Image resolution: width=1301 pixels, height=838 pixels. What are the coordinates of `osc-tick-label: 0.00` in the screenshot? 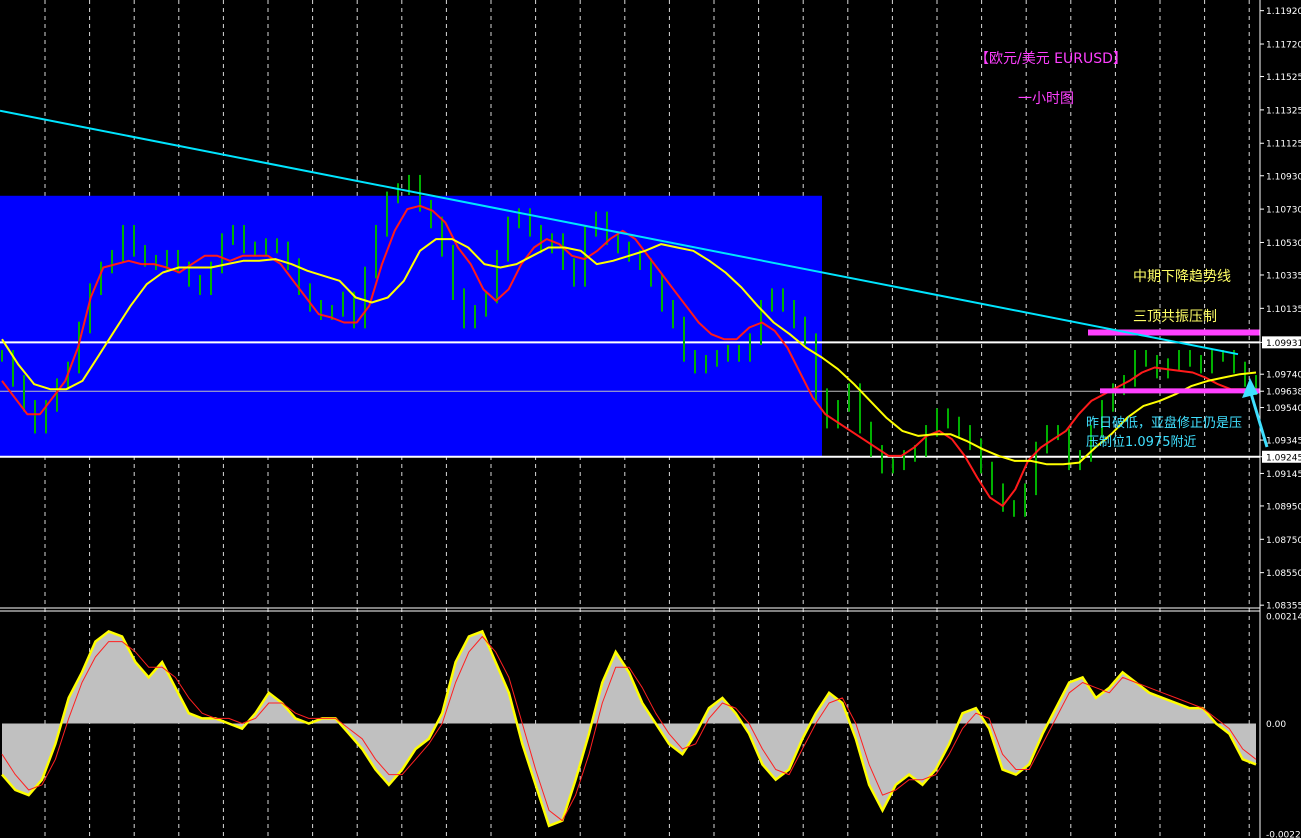 It's located at (1276, 725).